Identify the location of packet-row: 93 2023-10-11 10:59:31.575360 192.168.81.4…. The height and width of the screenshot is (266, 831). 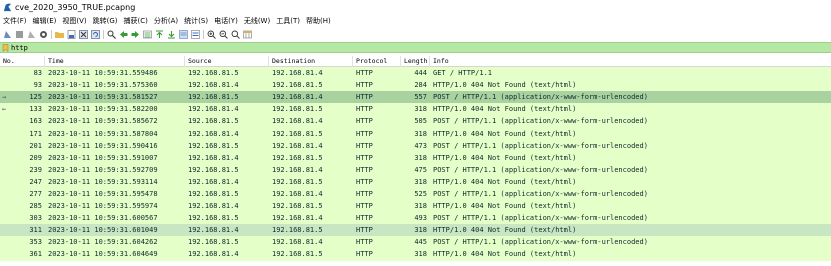
(415, 85).